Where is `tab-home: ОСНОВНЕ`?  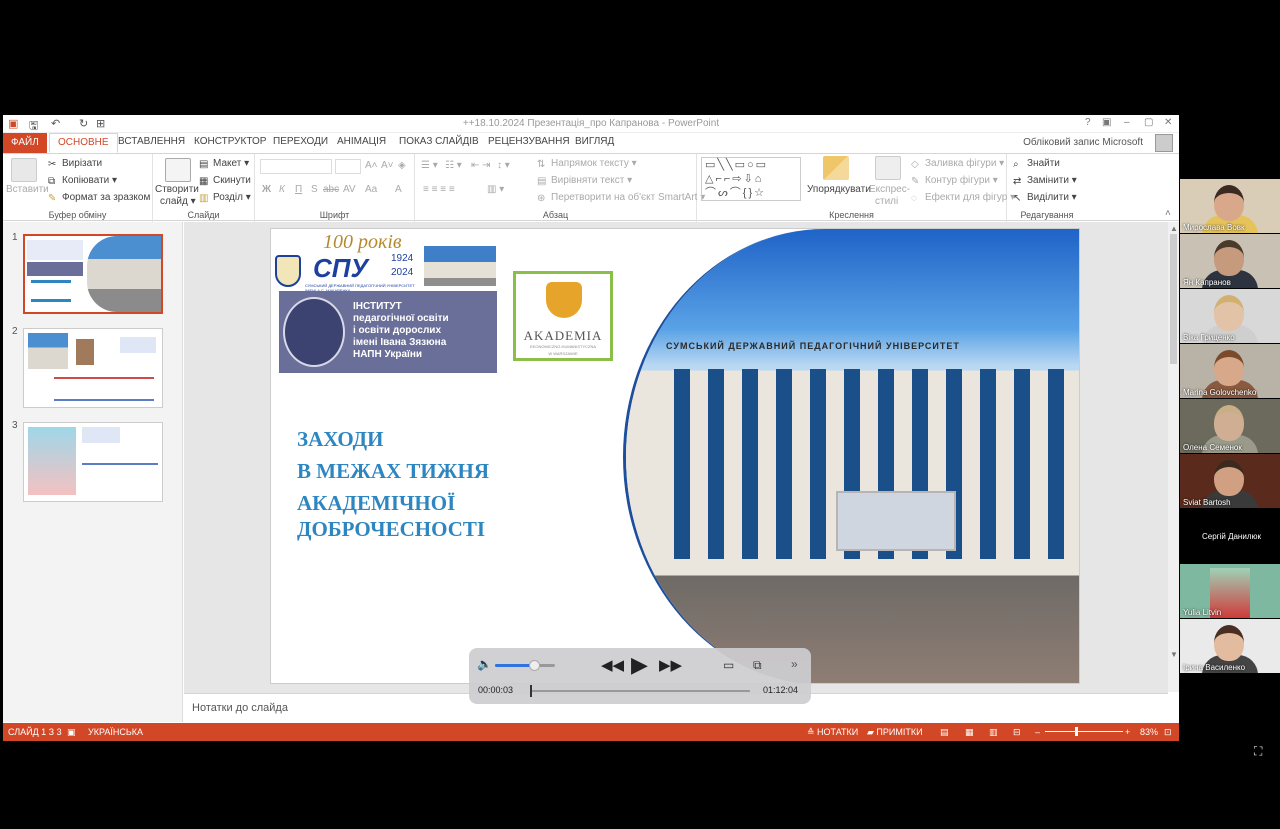 tab-home: ОСНОВНЕ is located at coordinates (83, 143).